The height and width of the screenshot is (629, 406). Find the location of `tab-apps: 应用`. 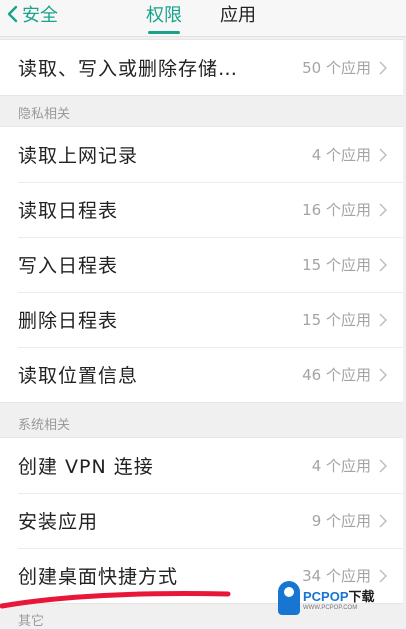

tab-apps: 应用 is located at coordinates (238, 14).